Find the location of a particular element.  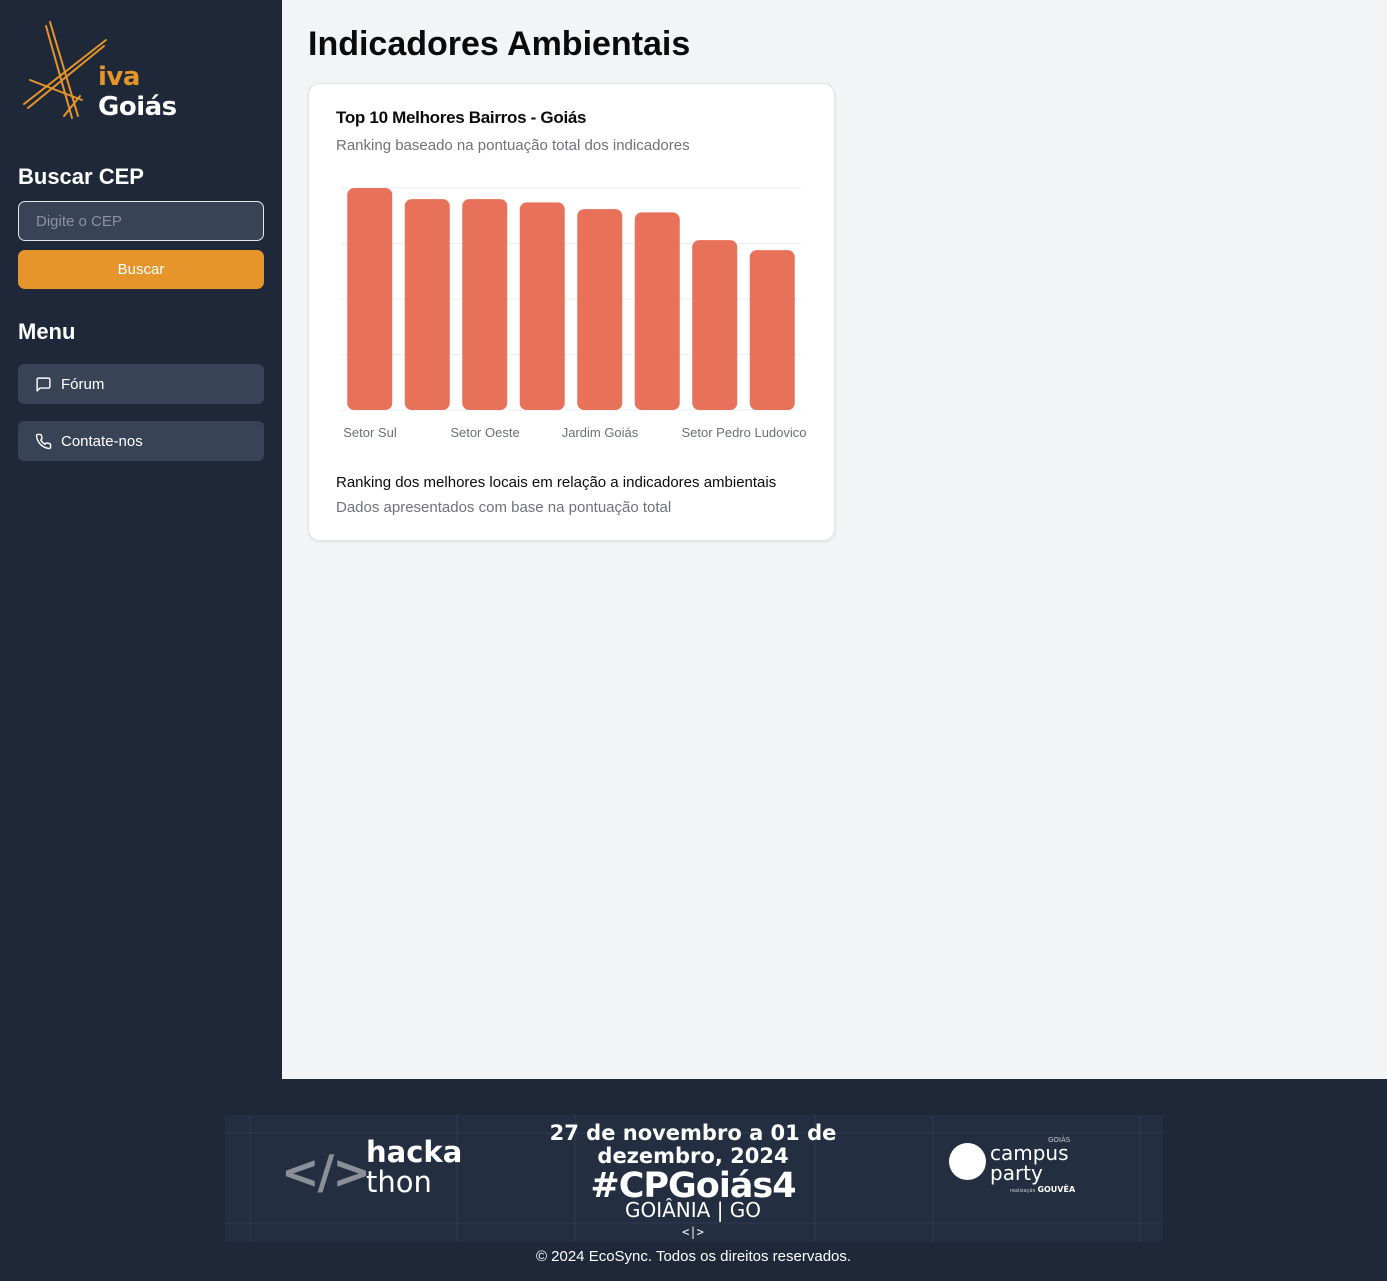

menu-item-contact: Contate-nos is located at coordinates (141, 441).